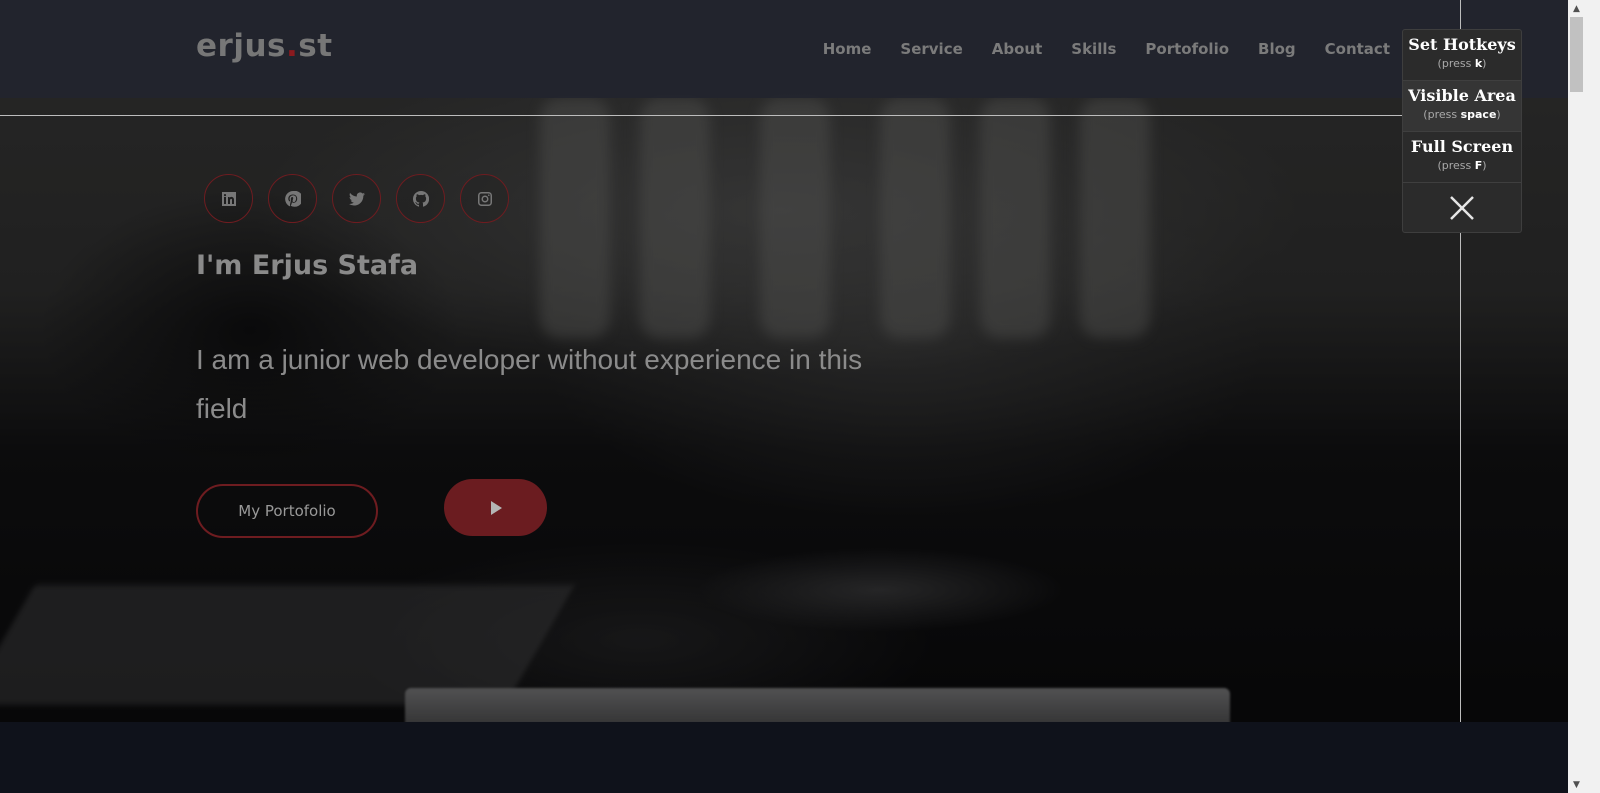  I want to click on github-icon, so click(420, 198).